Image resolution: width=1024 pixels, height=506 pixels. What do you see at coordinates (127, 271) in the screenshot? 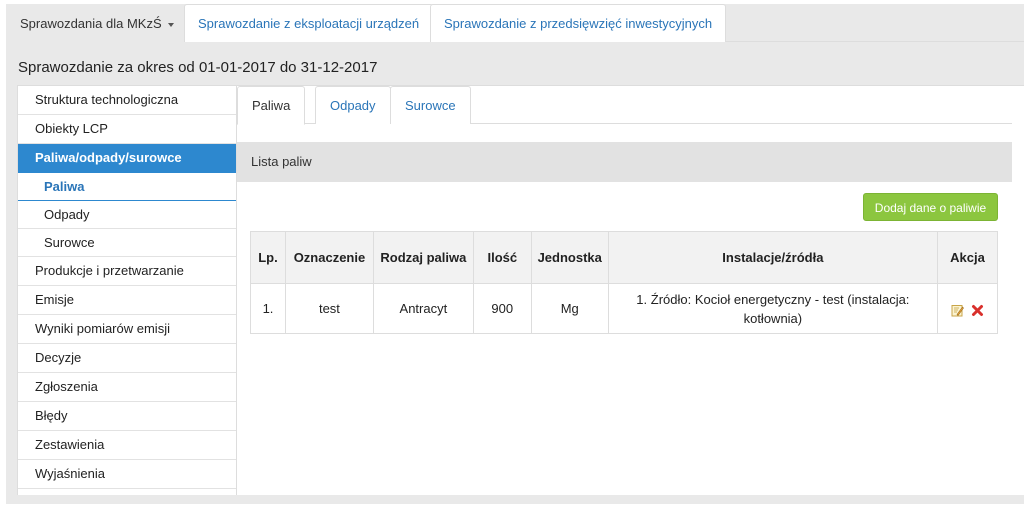
I see `sidebar-item-produkcje: Produkcje i przetwarzanie` at bounding box center [127, 271].